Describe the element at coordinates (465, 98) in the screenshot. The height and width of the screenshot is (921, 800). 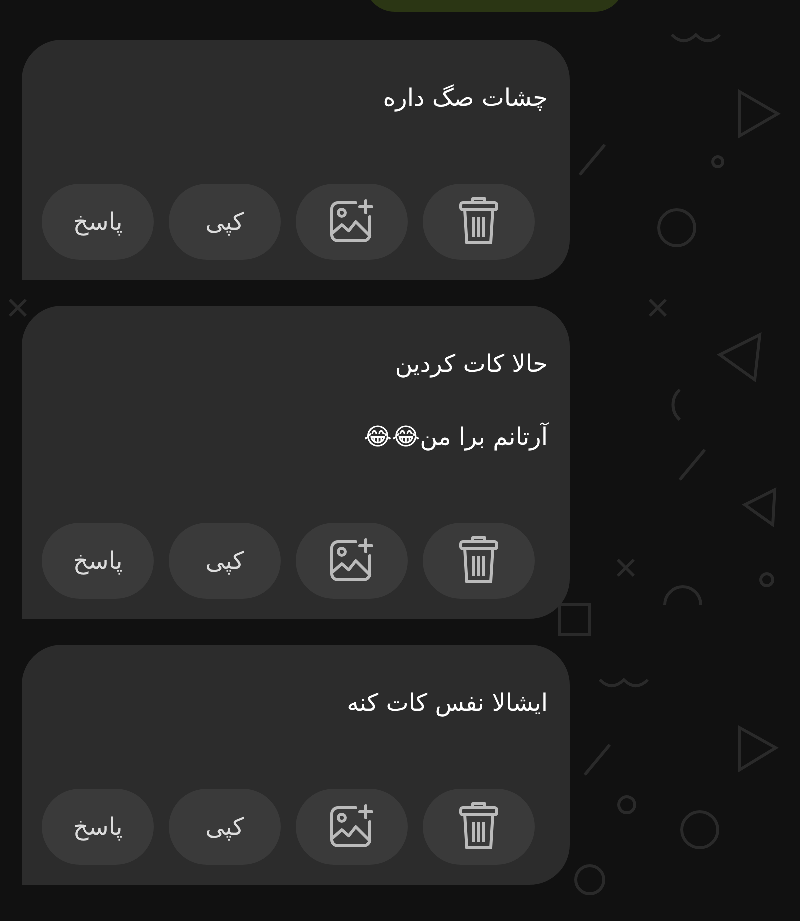
I see `message-text: چشات صگ داره` at that location.